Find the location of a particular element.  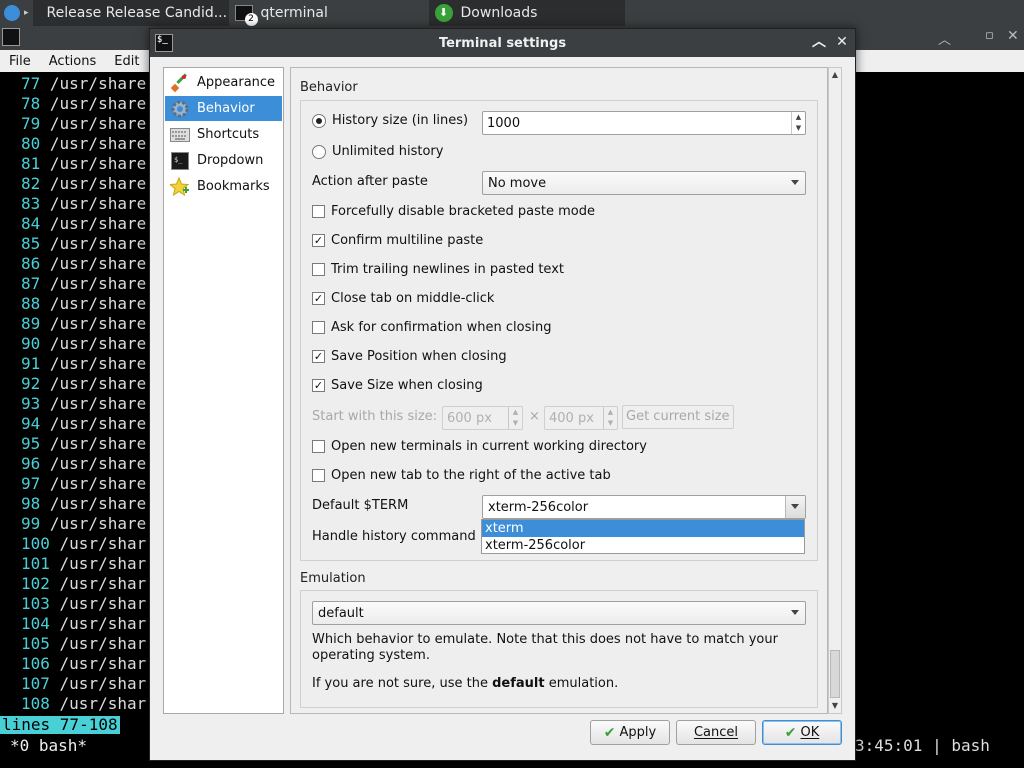

default-term-combo: xterm-256color is located at coordinates (644, 507).